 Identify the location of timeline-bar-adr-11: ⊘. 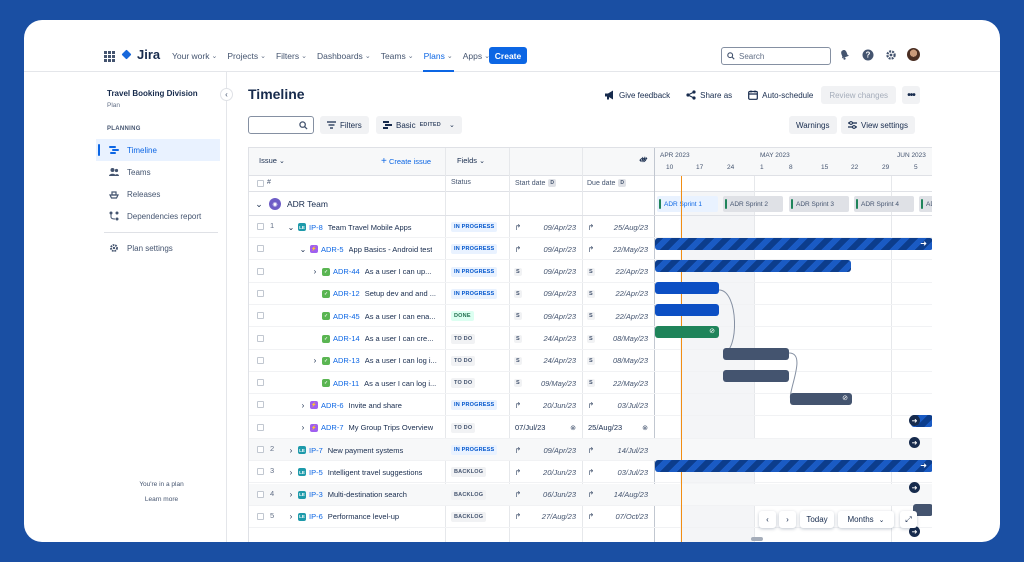
(821, 399).